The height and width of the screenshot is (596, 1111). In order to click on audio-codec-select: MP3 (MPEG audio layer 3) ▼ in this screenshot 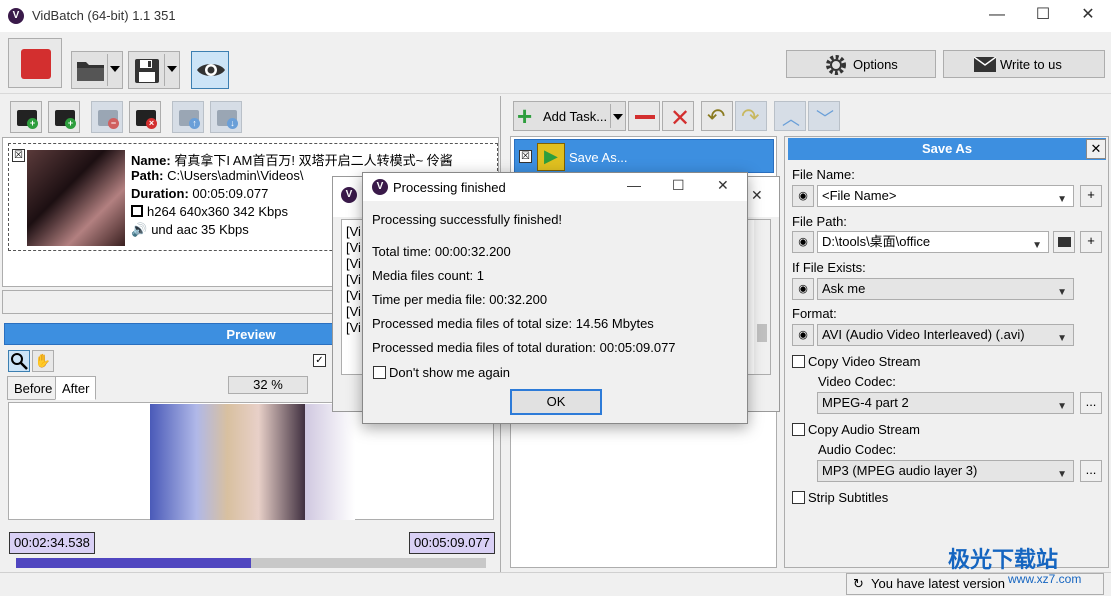, I will do `click(945, 471)`.